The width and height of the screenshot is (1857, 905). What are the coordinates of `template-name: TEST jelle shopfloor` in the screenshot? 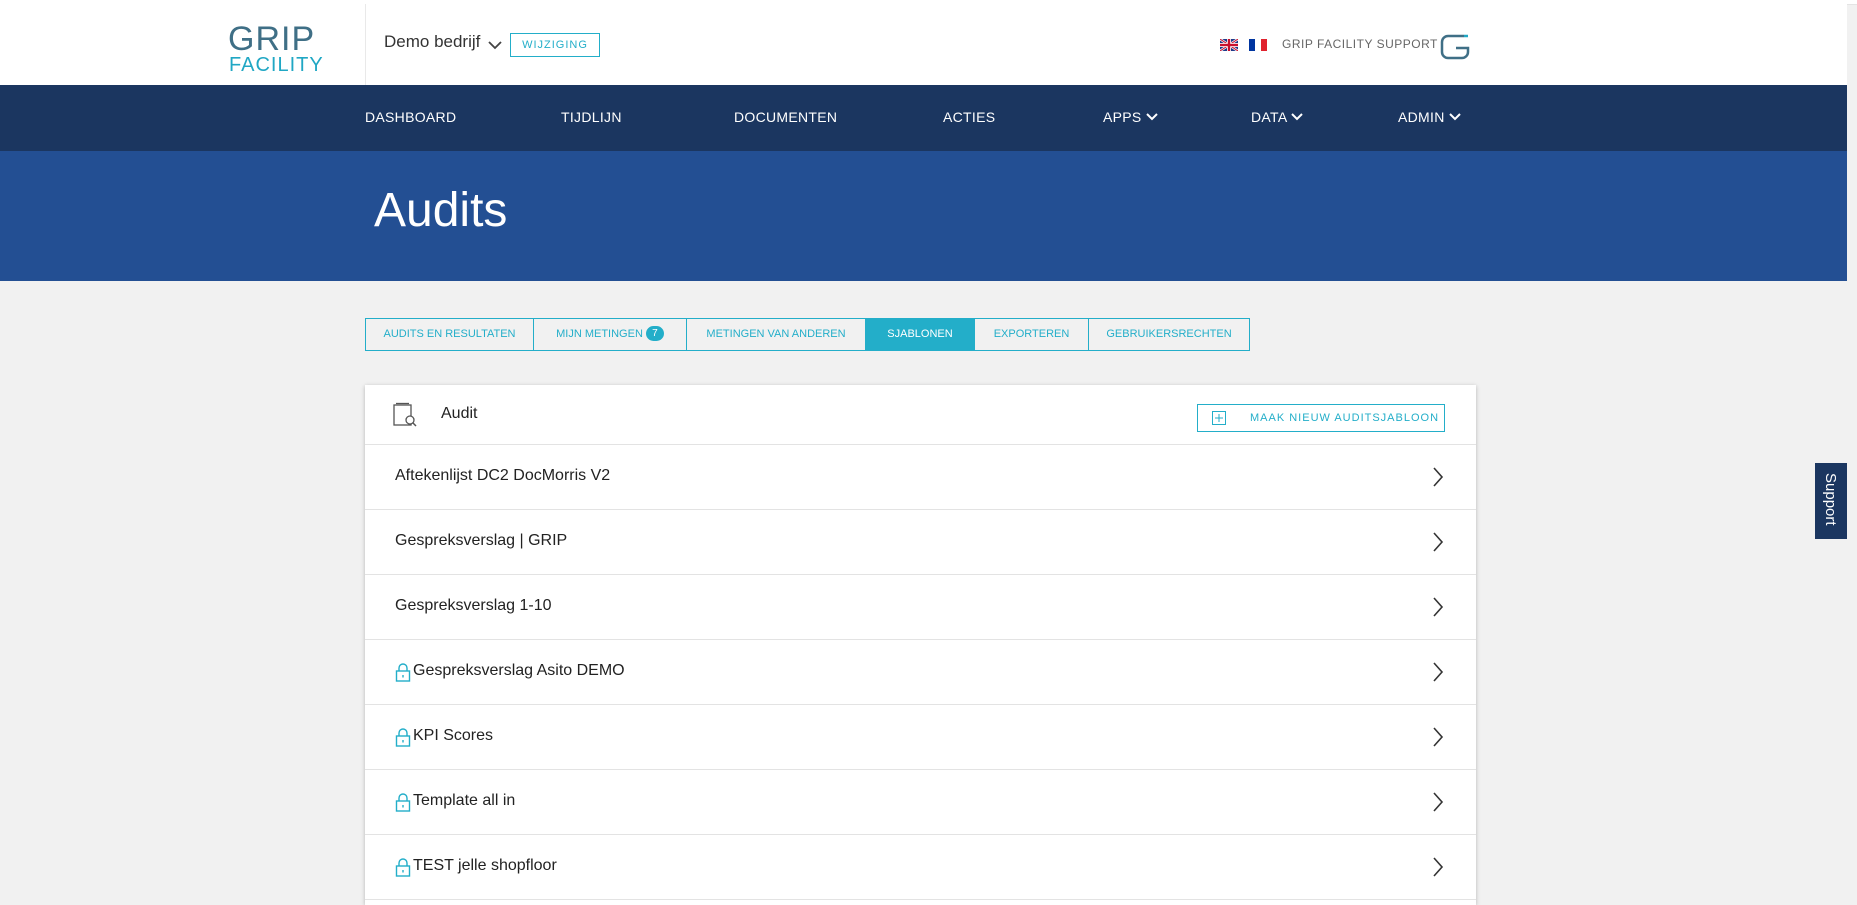 It's located at (485, 865).